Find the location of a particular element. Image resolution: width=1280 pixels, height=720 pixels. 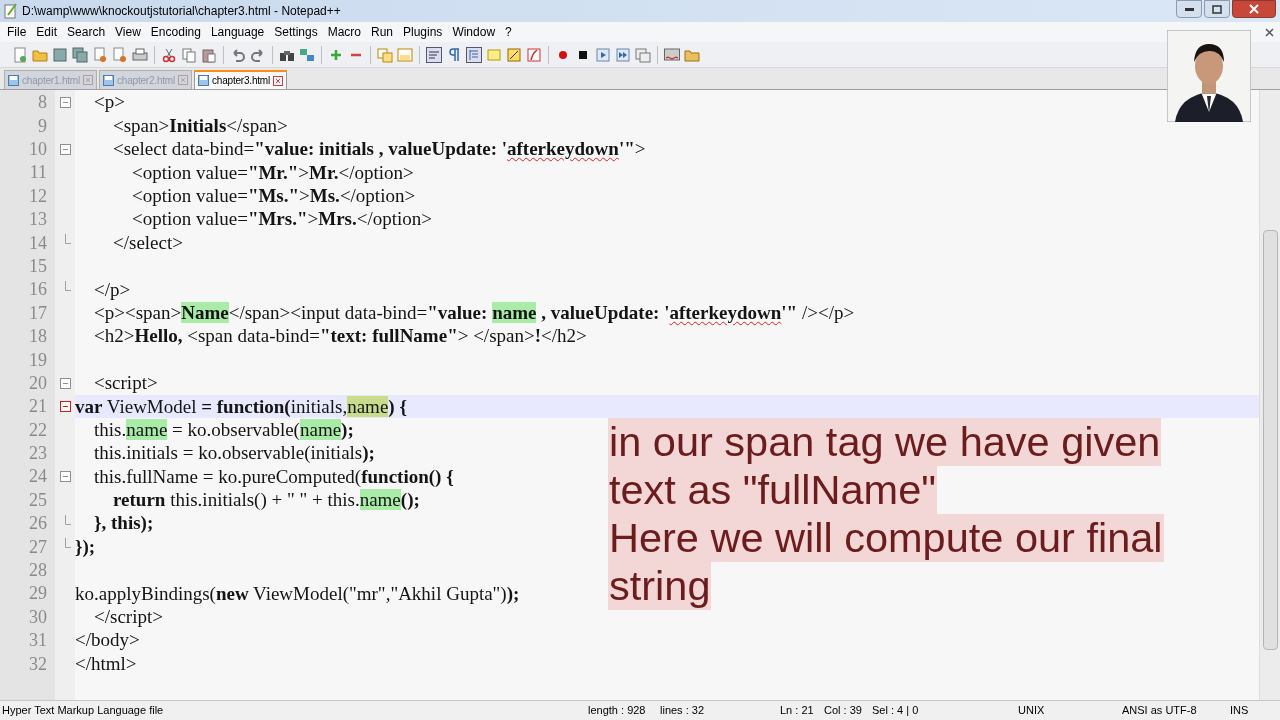

redo-icon is located at coordinates (258, 54).